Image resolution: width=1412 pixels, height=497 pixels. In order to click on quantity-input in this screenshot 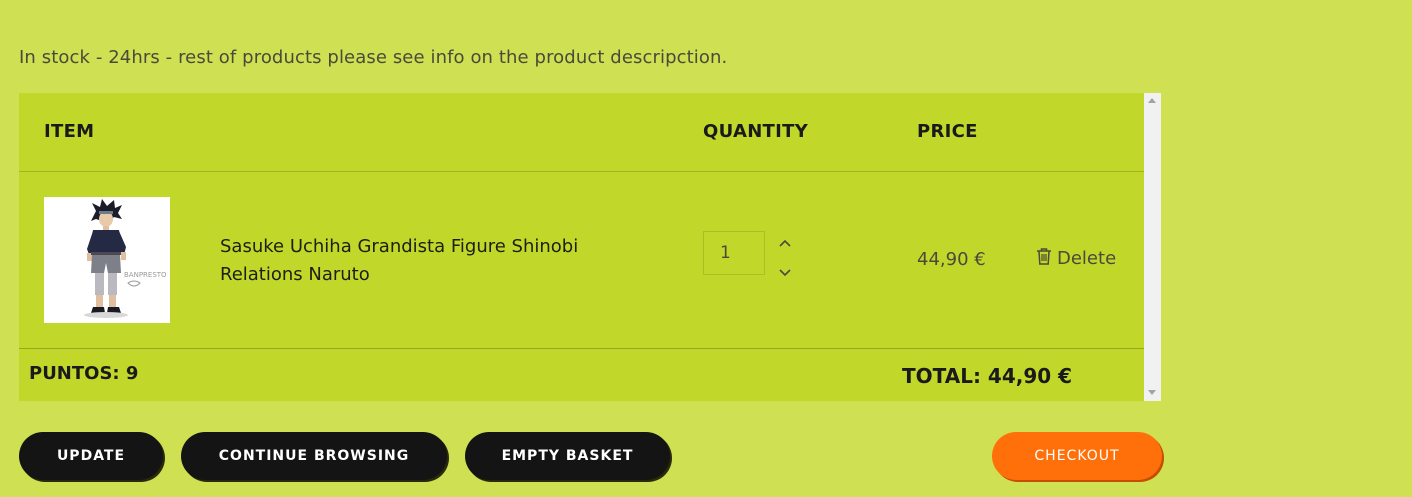, I will do `click(734, 253)`.